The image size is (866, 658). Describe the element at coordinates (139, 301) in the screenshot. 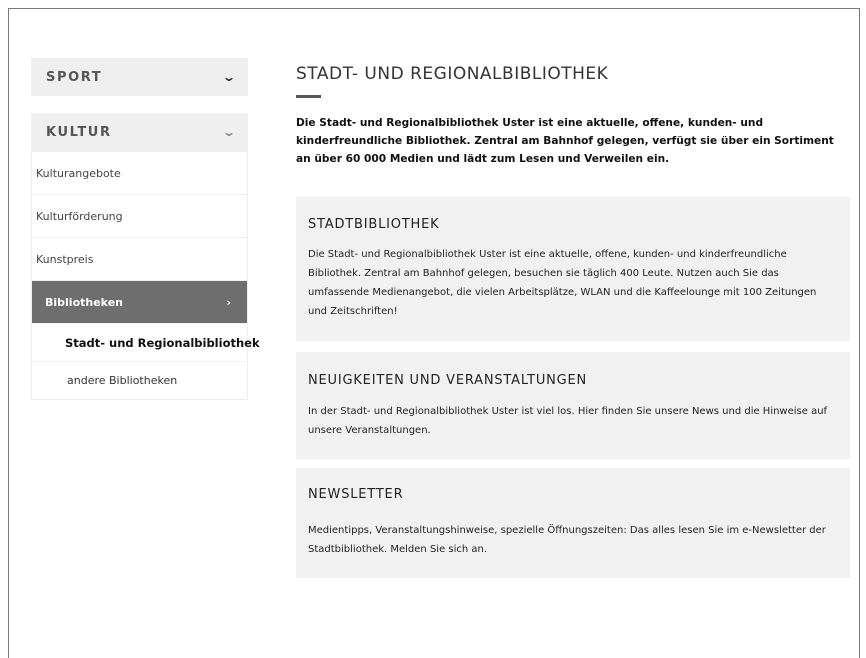

I see `sidebar-item-bibliotheken: Bibliotheken ›` at that location.